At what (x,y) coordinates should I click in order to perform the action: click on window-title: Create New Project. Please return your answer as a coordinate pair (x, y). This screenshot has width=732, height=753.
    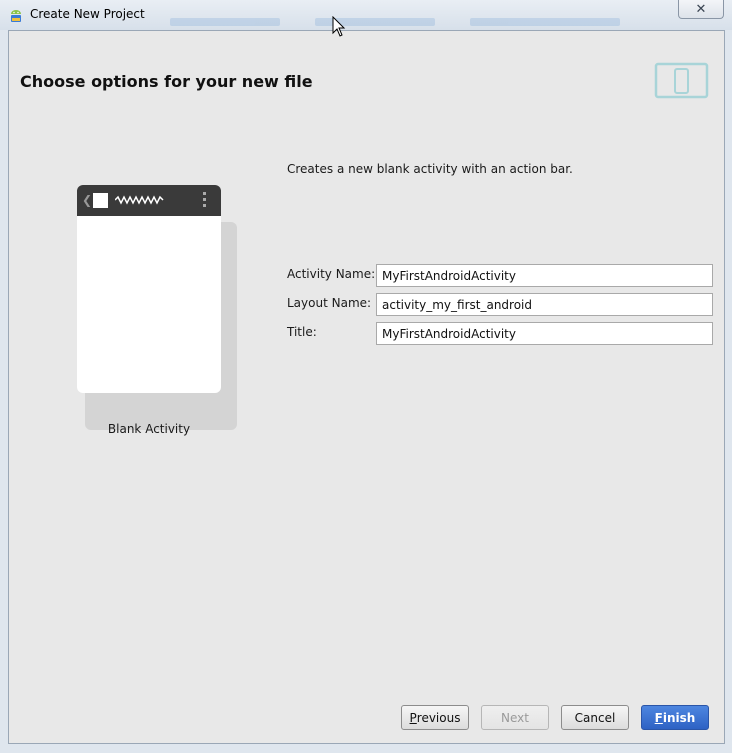
    Looking at the image, I should click on (87, 14).